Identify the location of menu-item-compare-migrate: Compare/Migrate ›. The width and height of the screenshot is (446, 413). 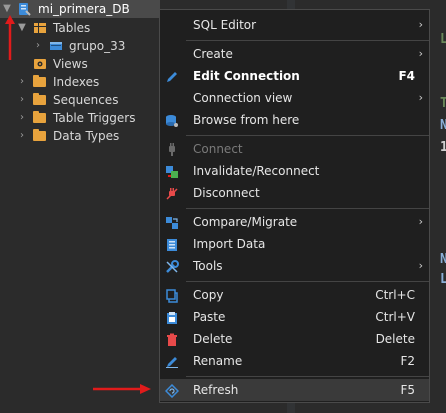
(294, 222).